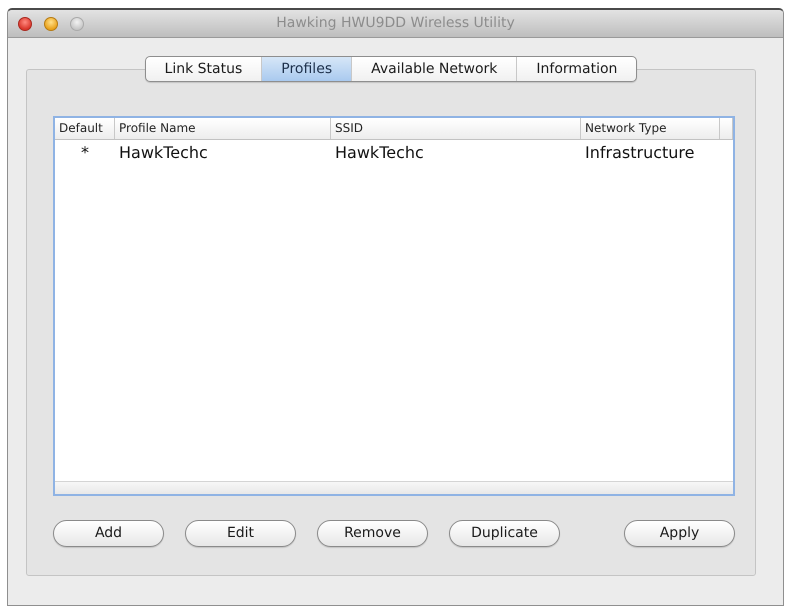 The image size is (800, 606). Describe the element at coordinates (640, 153) in the screenshot. I see `table-cell-text: Infrastructure` at that location.